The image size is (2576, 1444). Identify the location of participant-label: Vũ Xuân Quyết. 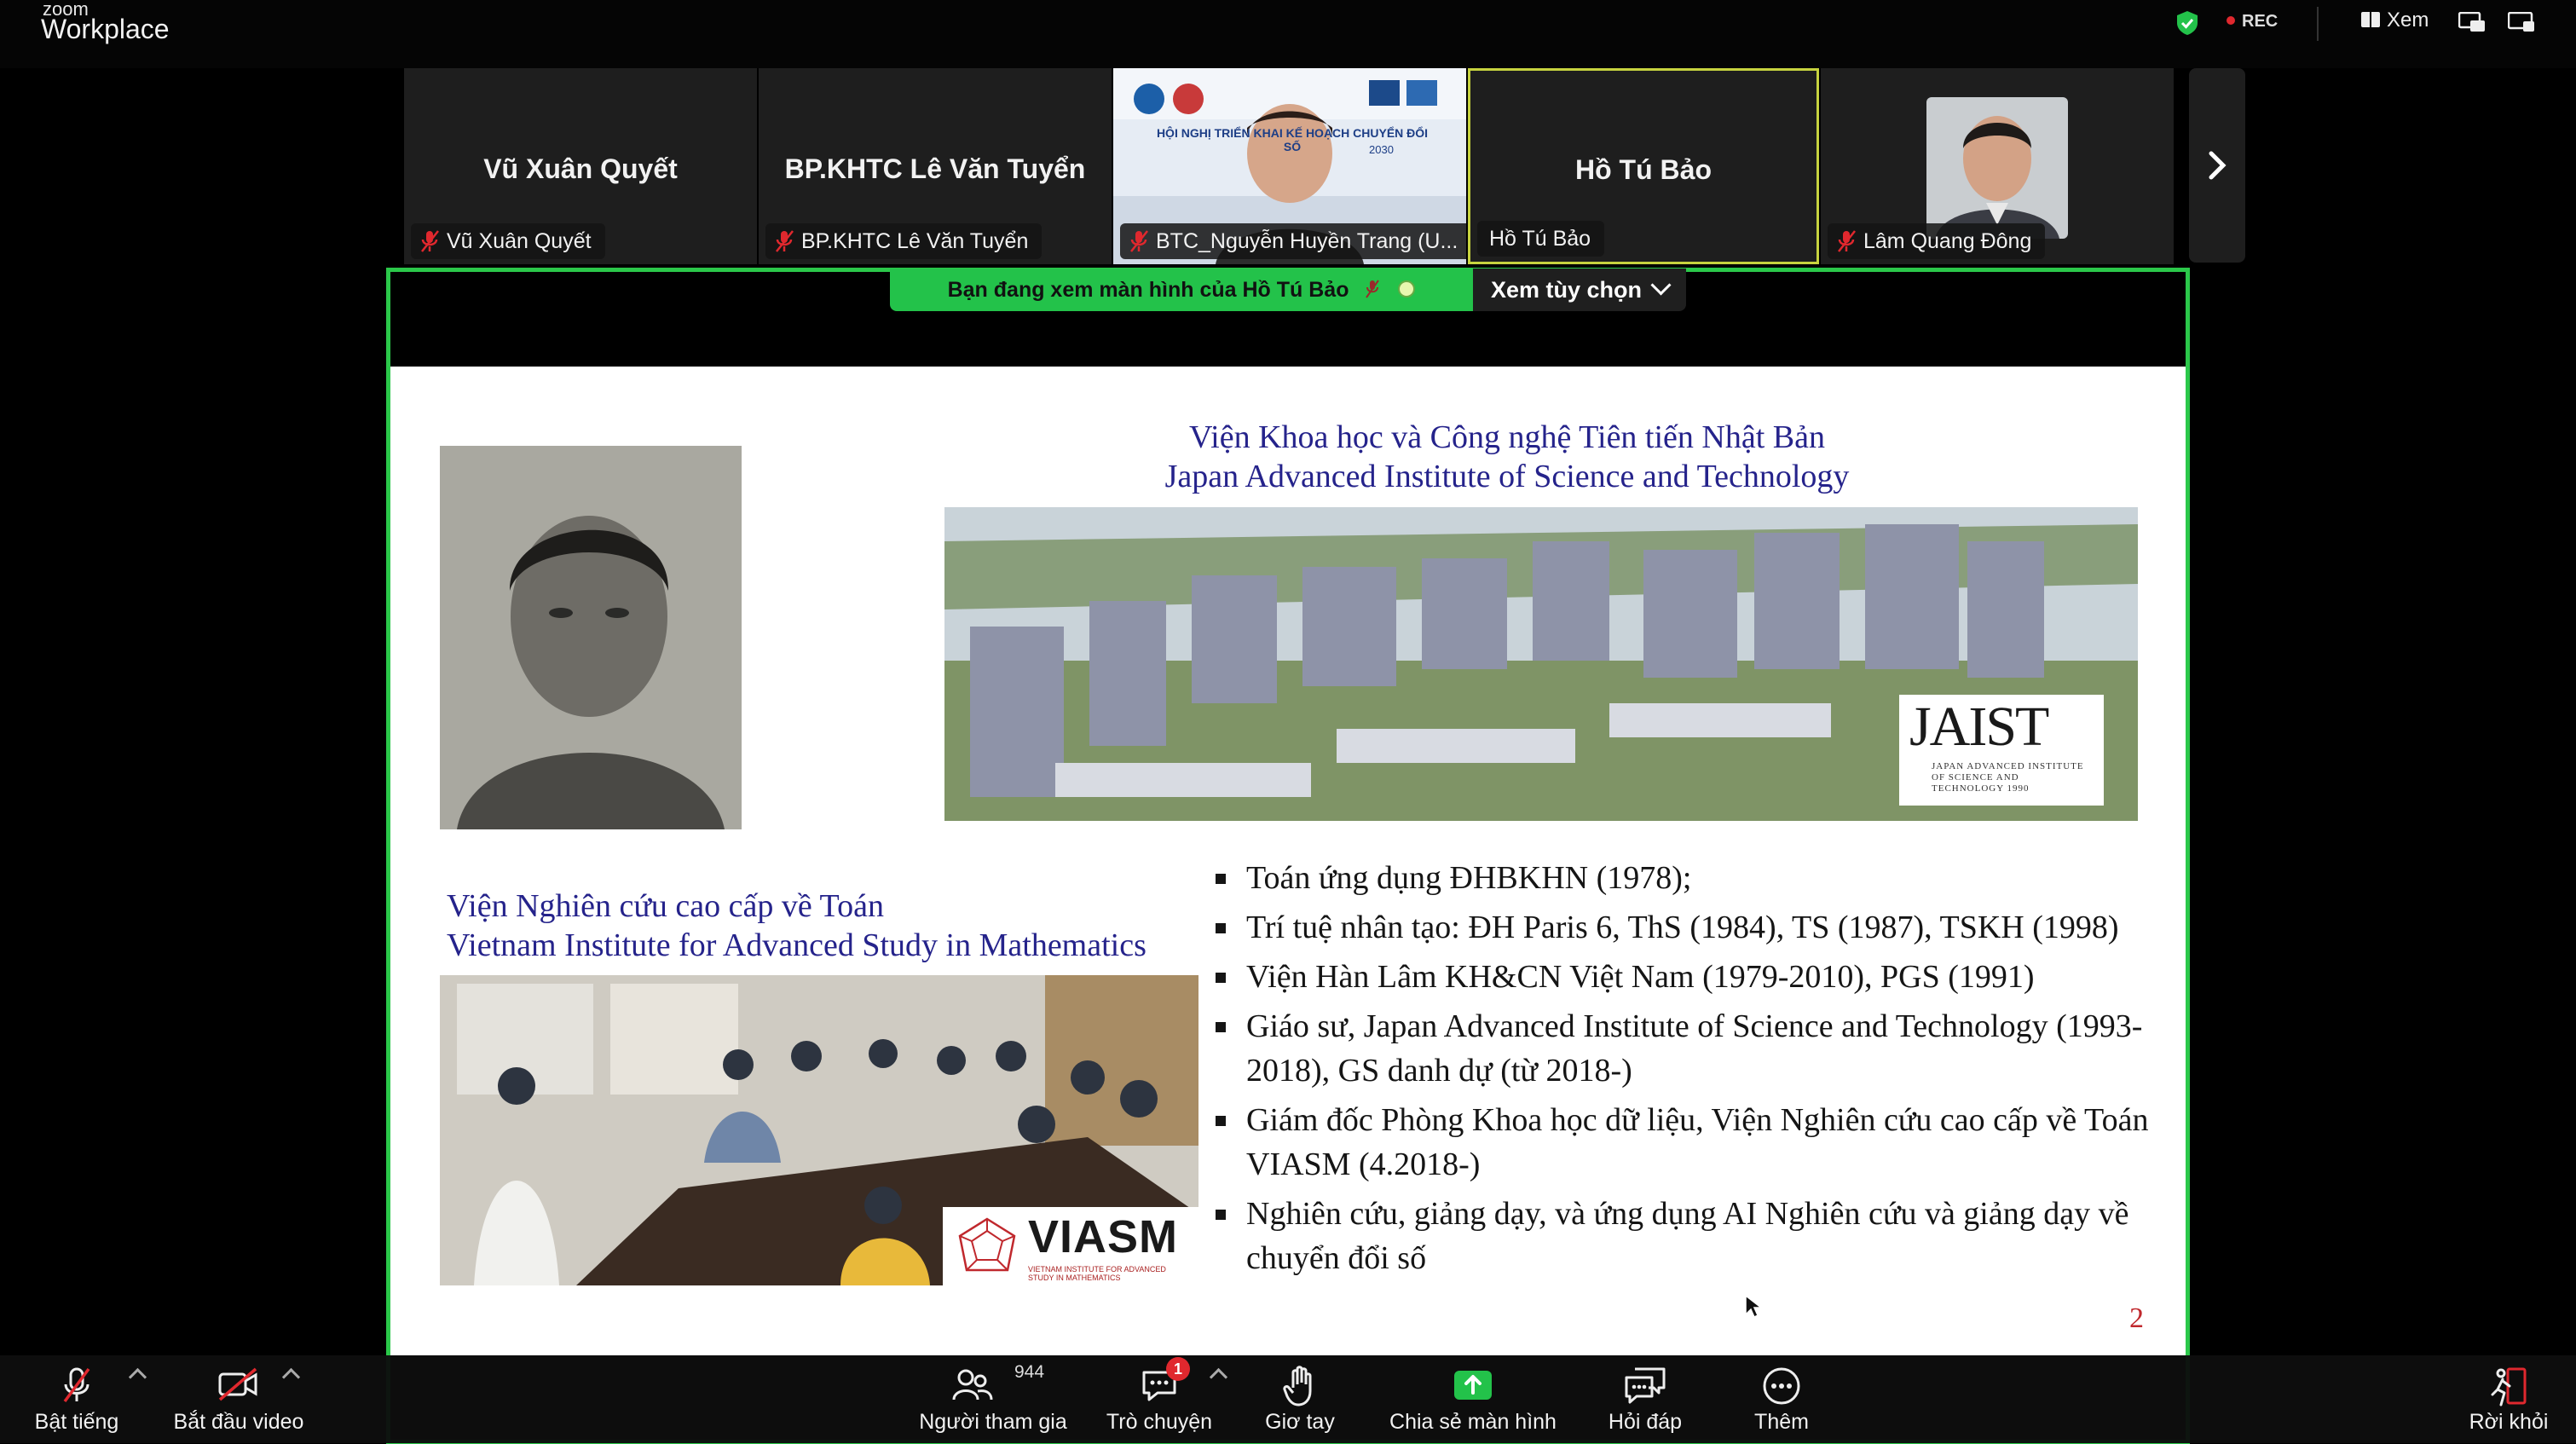
(519, 241).